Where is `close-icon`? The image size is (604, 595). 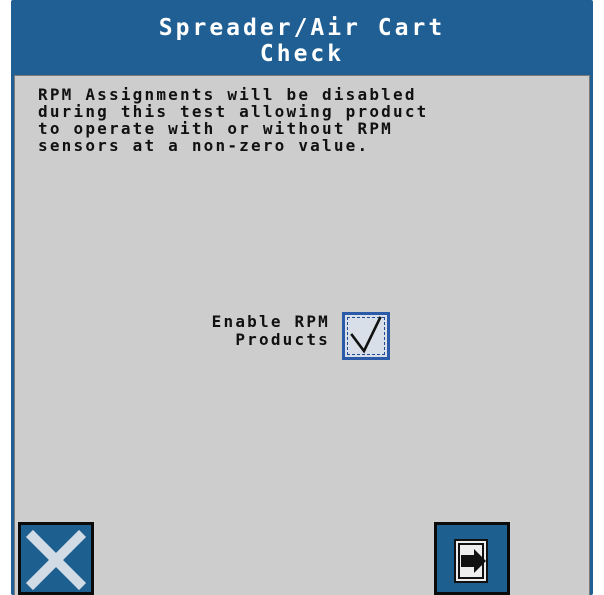 close-icon is located at coordinates (56, 560).